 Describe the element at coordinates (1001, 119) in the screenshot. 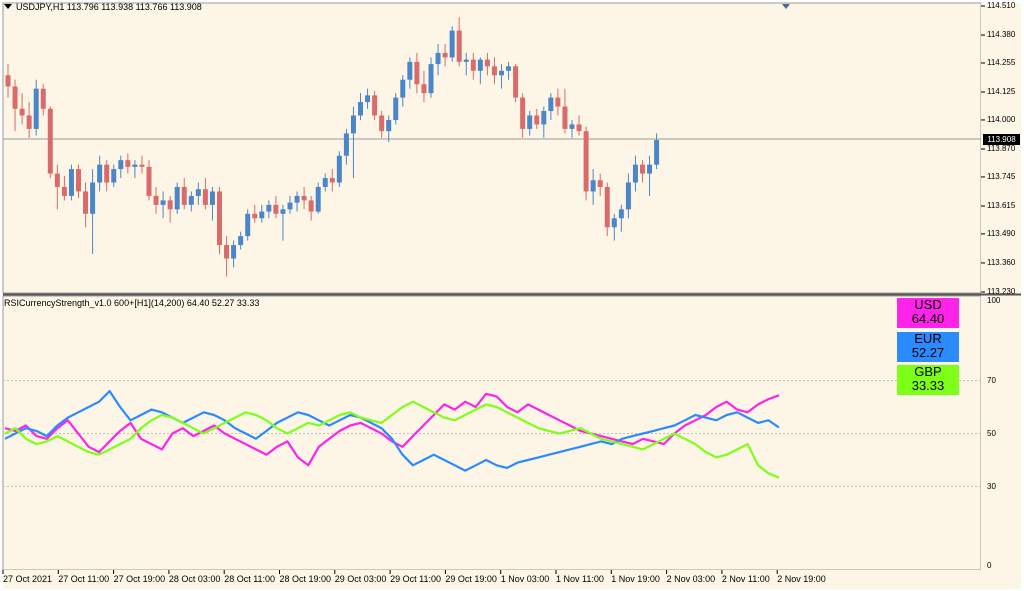

I see `price-axis-label: 114.000` at that location.